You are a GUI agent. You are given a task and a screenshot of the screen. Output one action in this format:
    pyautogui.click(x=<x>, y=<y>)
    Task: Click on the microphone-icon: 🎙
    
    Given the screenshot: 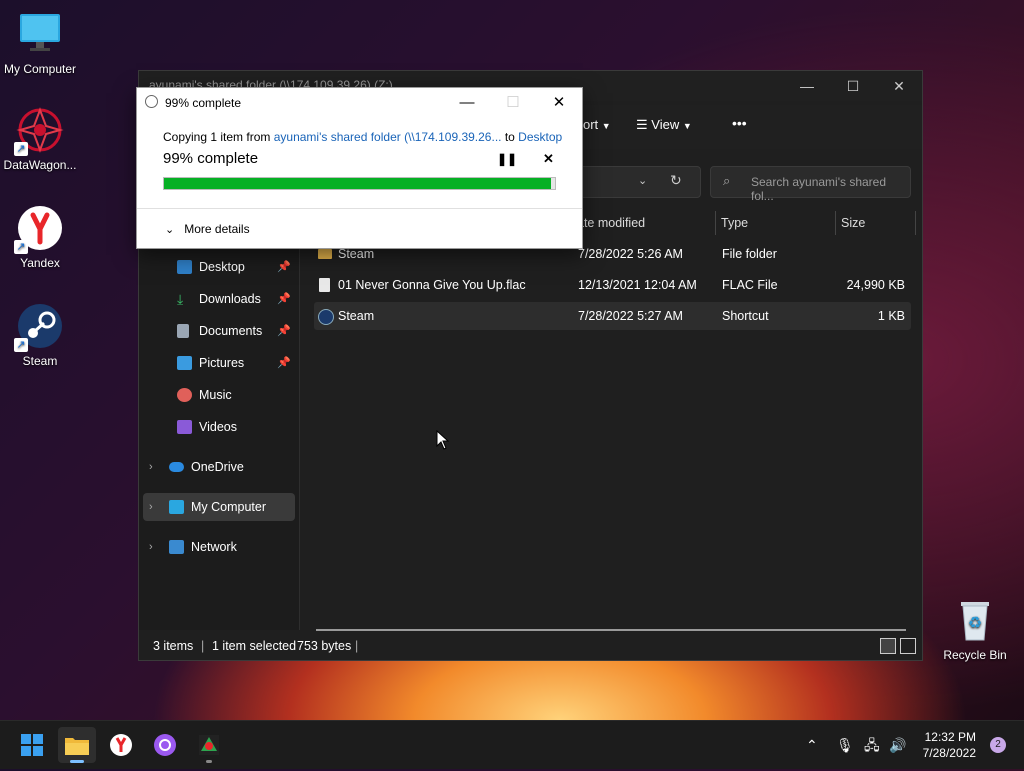 What is the action you would take?
    pyautogui.click(x=845, y=745)
    